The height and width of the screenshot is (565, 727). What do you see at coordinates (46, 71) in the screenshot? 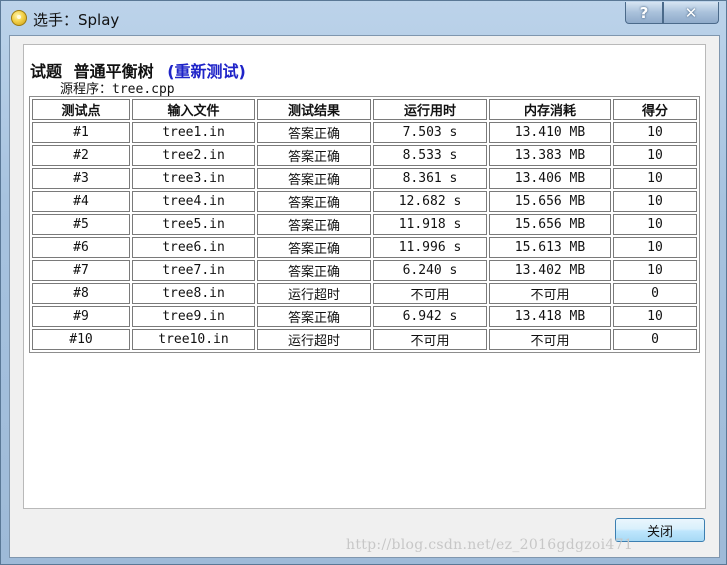
I see `problem-label: 试题` at bounding box center [46, 71].